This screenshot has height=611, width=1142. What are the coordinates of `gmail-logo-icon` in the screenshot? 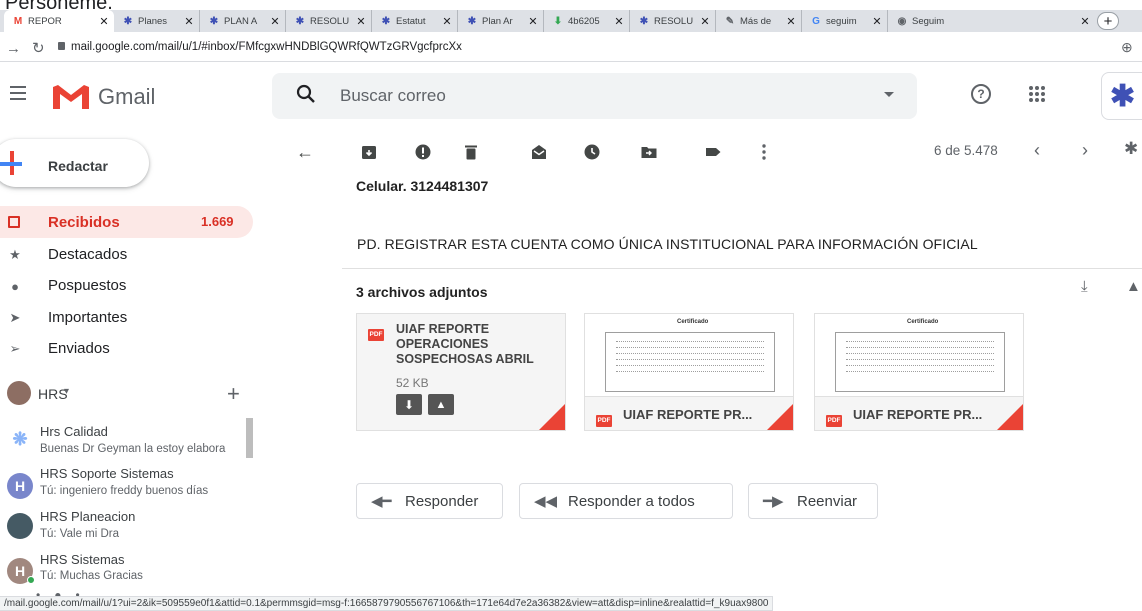 It's located at (71, 97).